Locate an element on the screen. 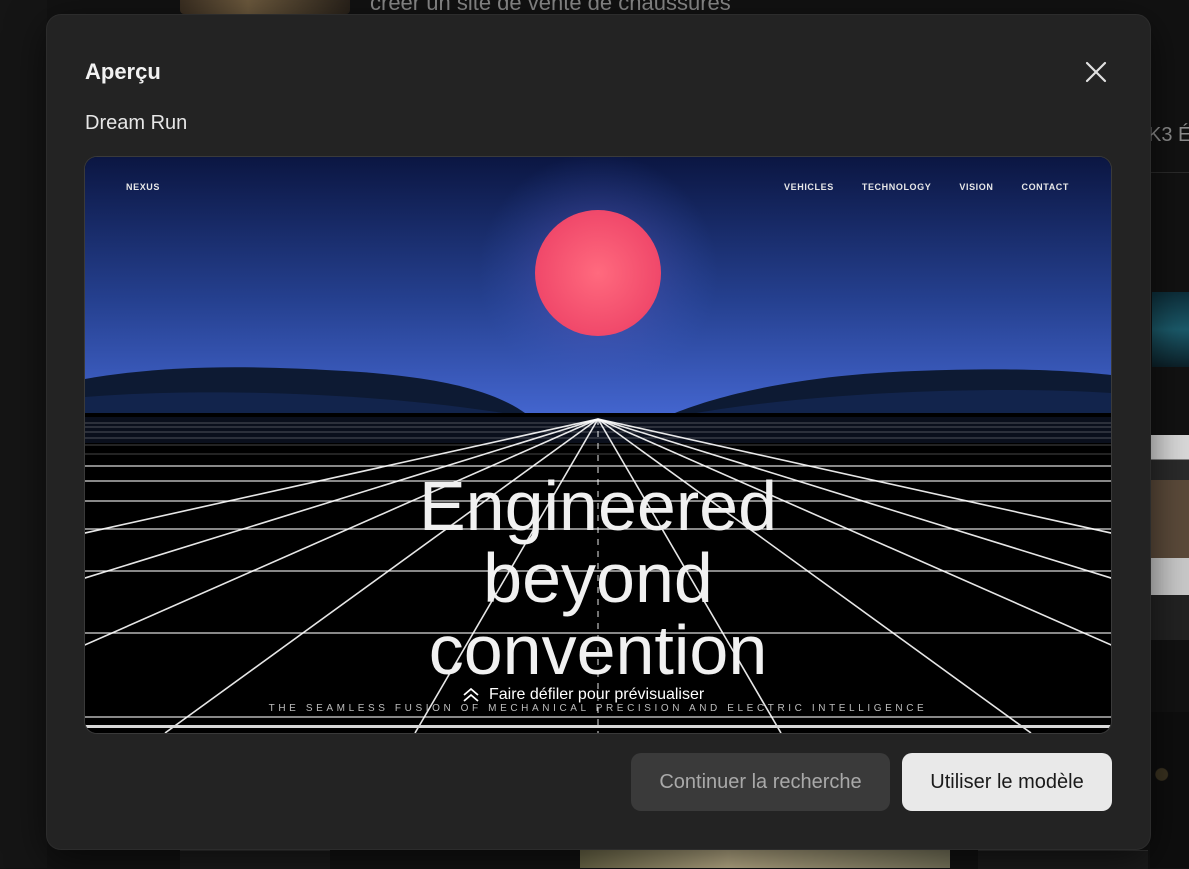 The image size is (1189, 869). background-divider is located at coordinates (1169, 172).